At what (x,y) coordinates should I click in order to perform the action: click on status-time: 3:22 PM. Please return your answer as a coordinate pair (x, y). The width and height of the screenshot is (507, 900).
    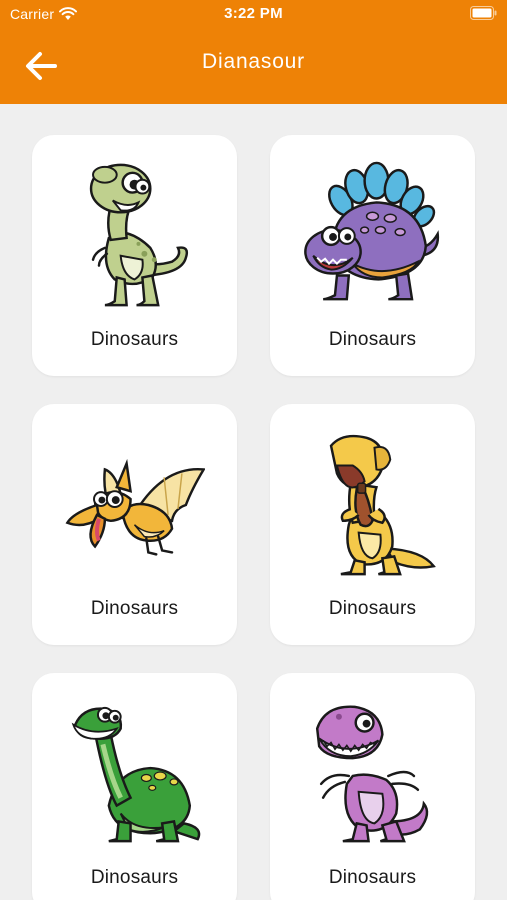
    Looking at the image, I should click on (253, 13).